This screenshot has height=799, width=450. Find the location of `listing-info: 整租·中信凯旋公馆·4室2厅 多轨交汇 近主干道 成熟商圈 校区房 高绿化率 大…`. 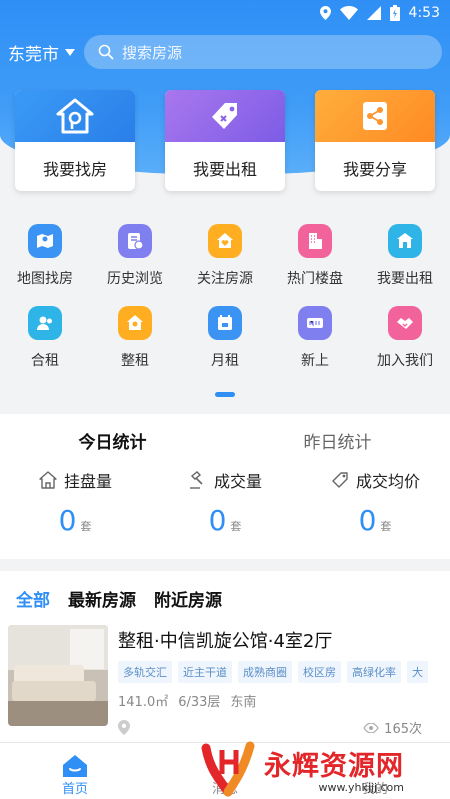

listing-info: 整租·中信凯旋公馆·4室2厅 多轨交汇 近主干道 成熟商圈 校区房 高绿化率 大… is located at coordinates (279, 689).